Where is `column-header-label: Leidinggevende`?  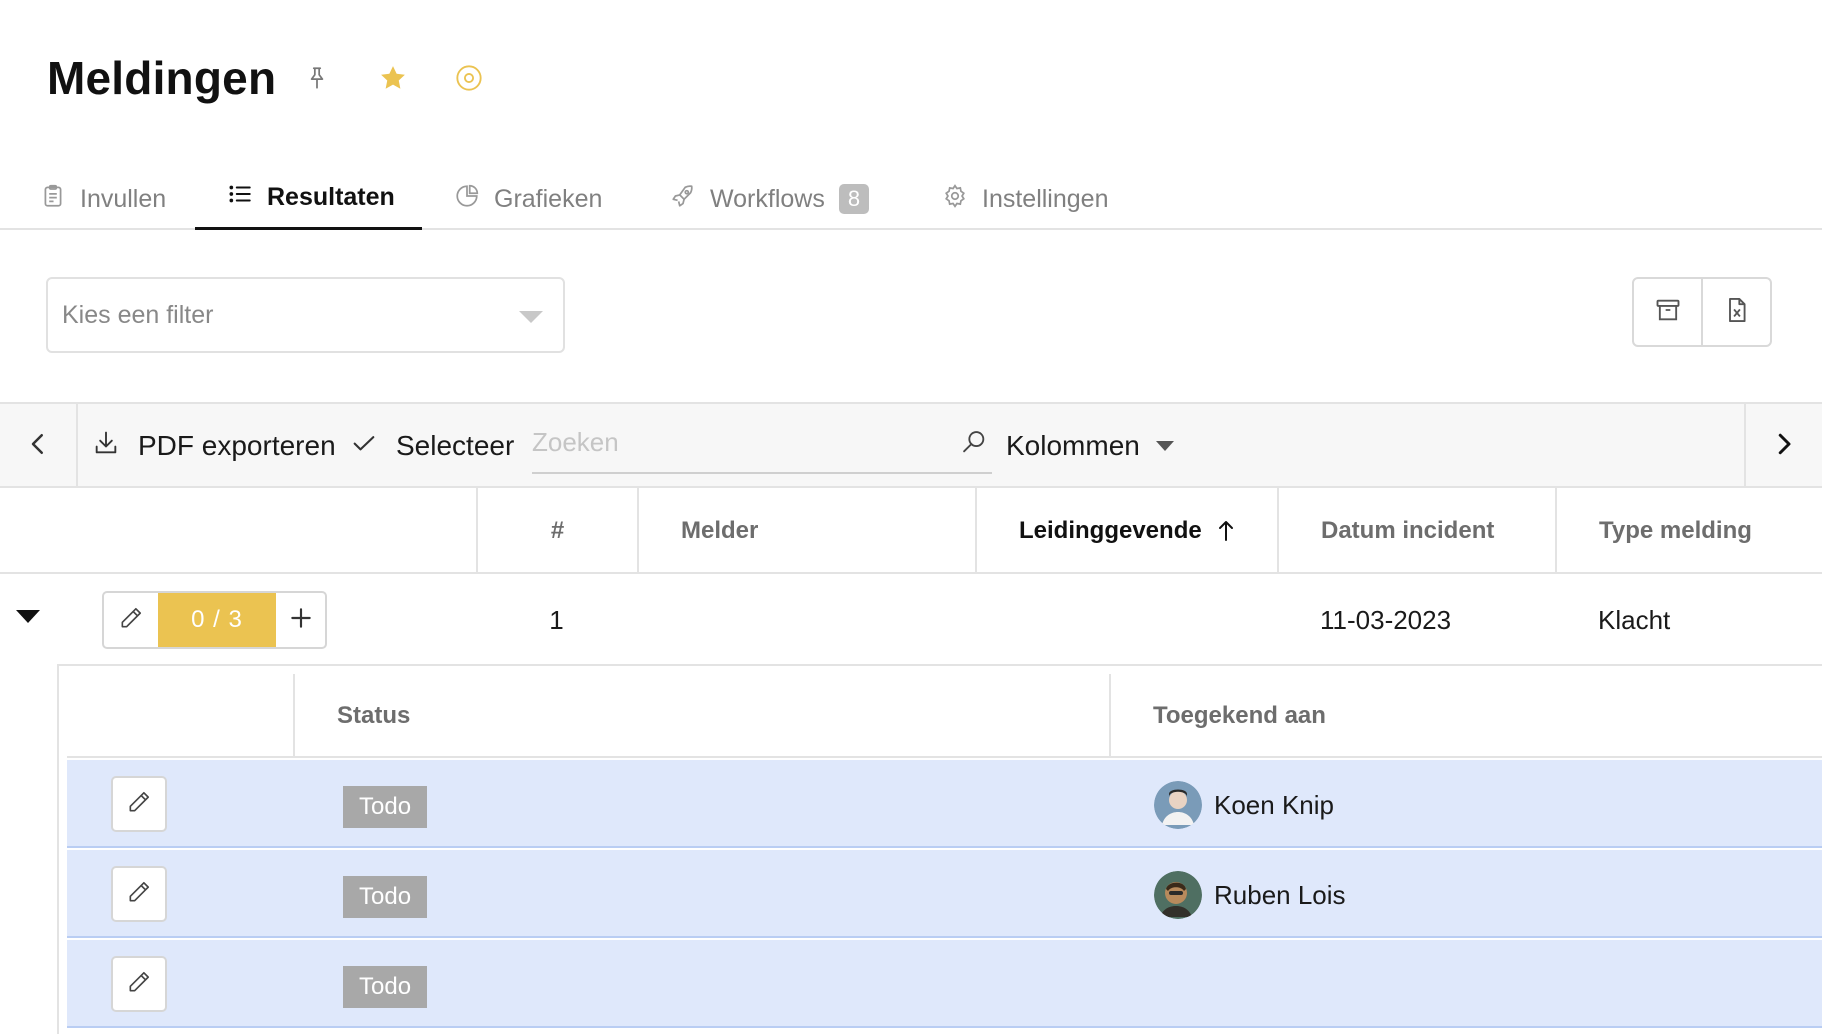 column-header-label: Leidinggevende is located at coordinates (1110, 530).